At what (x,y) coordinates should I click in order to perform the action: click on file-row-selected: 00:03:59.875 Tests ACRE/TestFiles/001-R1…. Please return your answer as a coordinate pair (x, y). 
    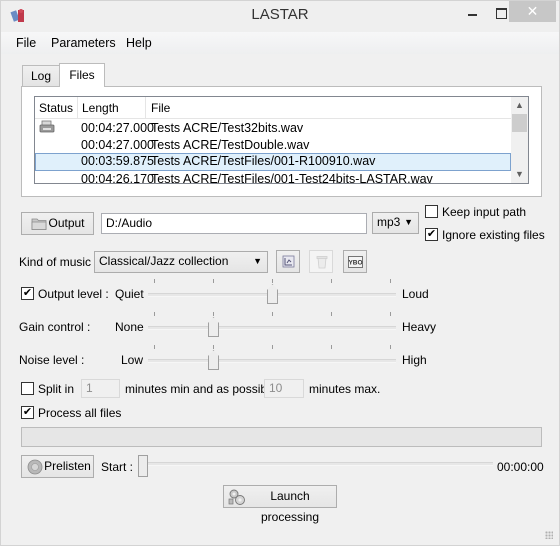
    Looking at the image, I should click on (273, 162).